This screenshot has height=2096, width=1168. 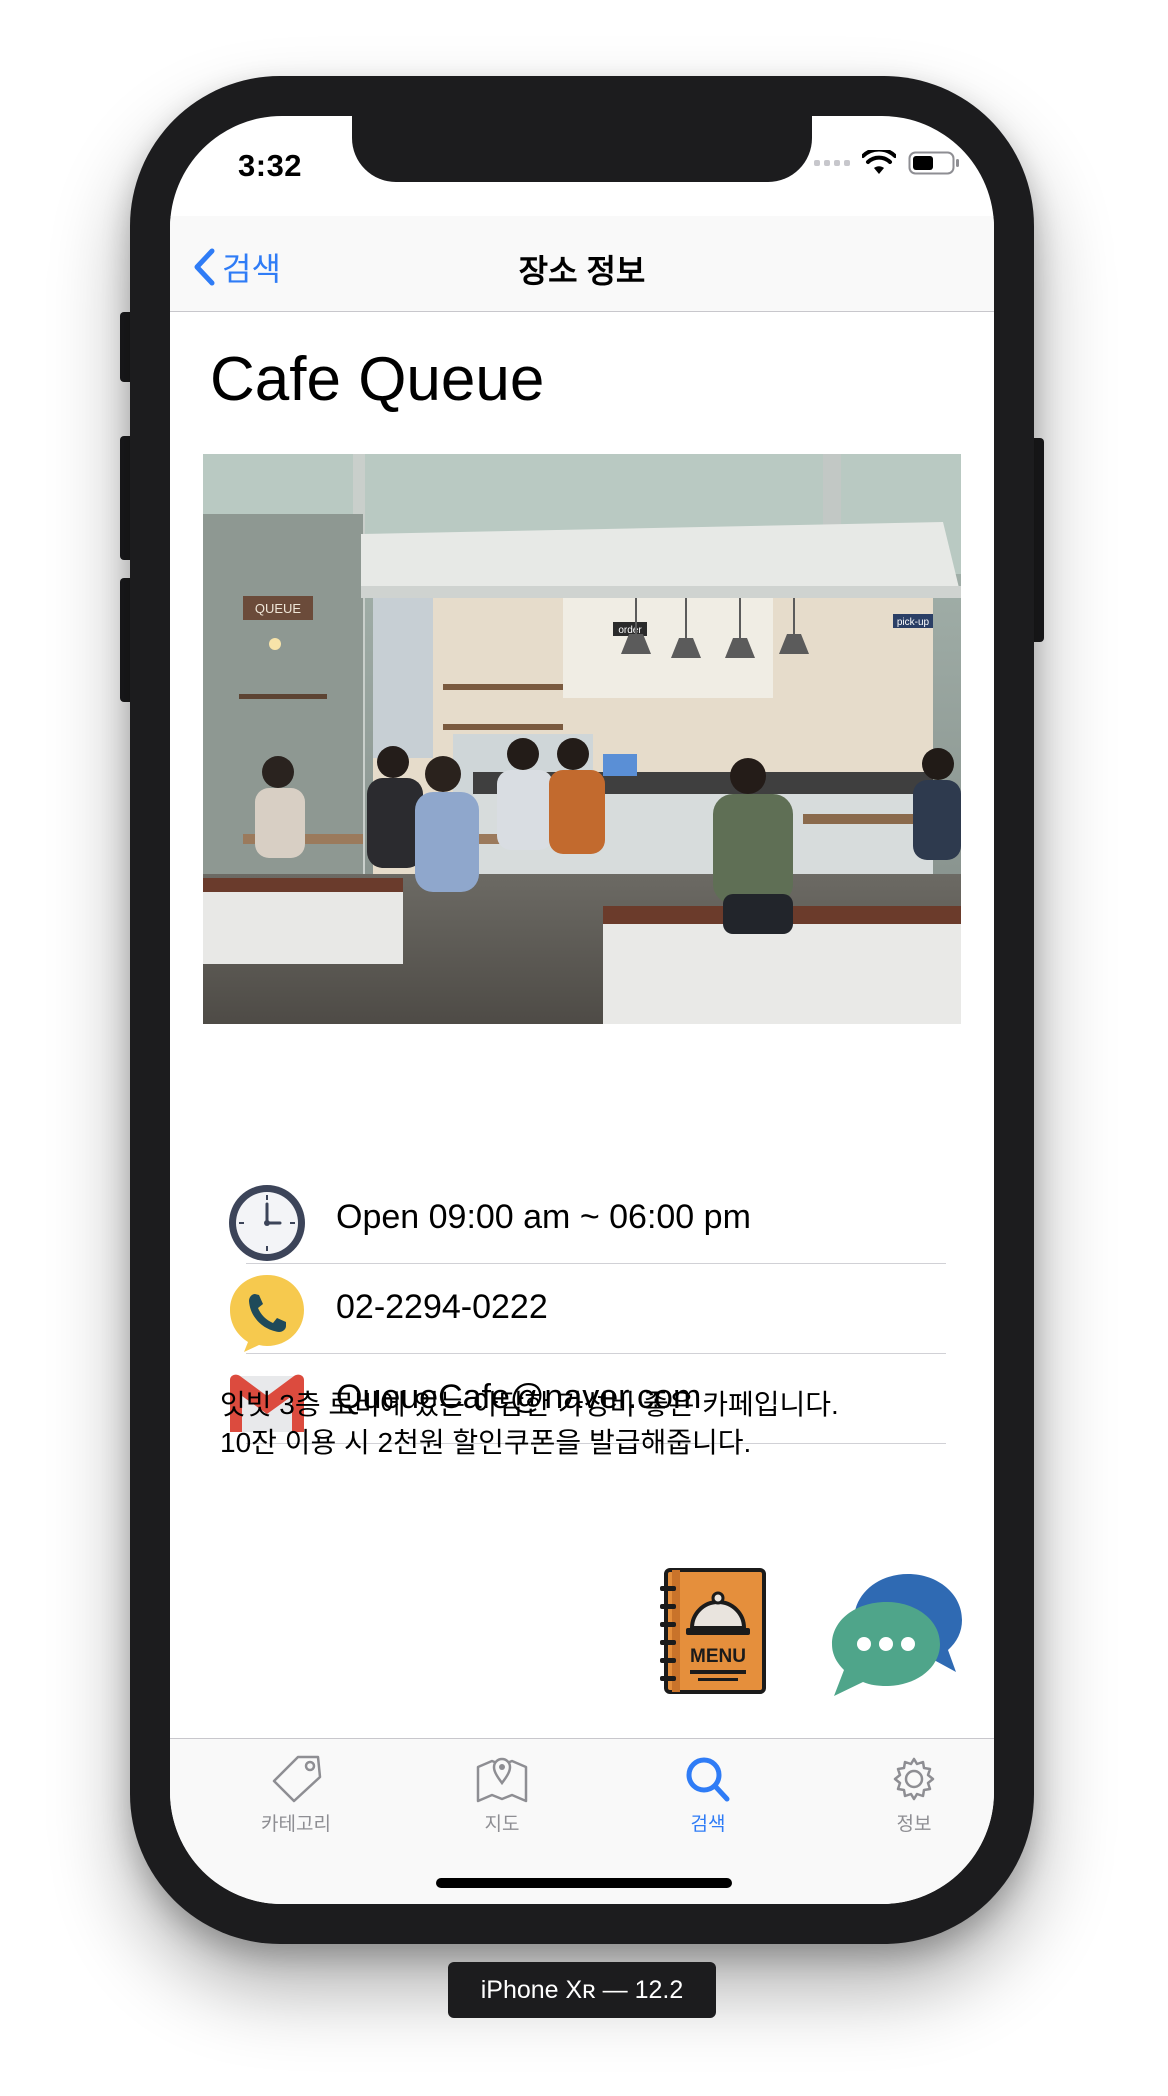 What do you see at coordinates (267, 1313) in the screenshot?
I see `phone-icon` at bounding box center [267, 1313].